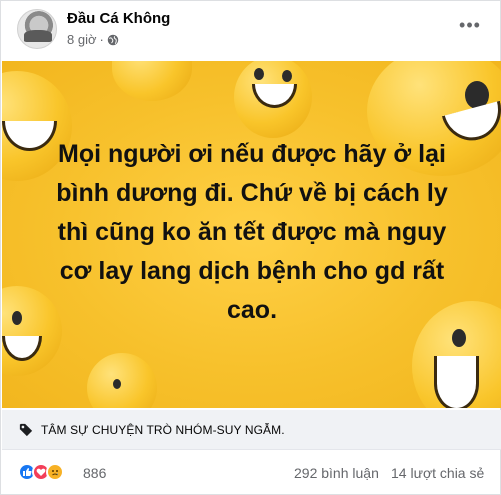 This screenshot has width=501, height=495. I want to click on post-time: 8 giờ, so click(82, 39).